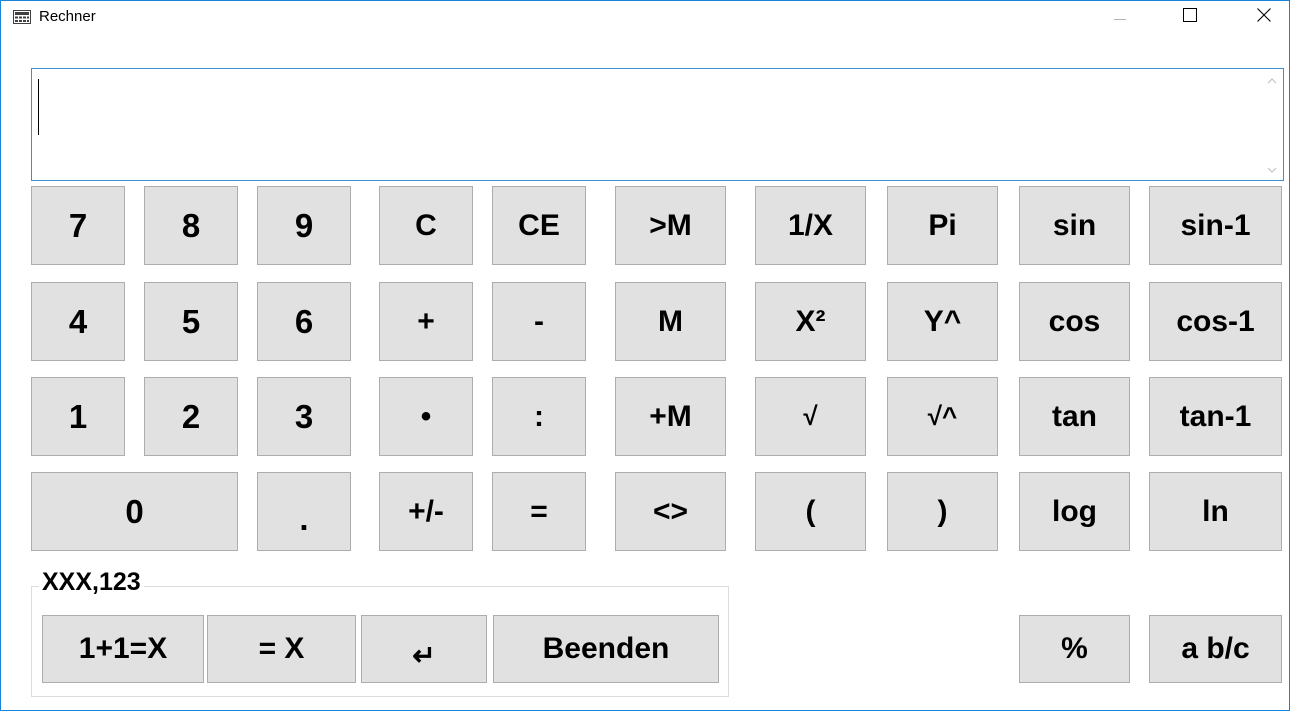  Describe the element at coordinates (424, 649) in the screenshot. I see `enter-button: ↵` at that location.